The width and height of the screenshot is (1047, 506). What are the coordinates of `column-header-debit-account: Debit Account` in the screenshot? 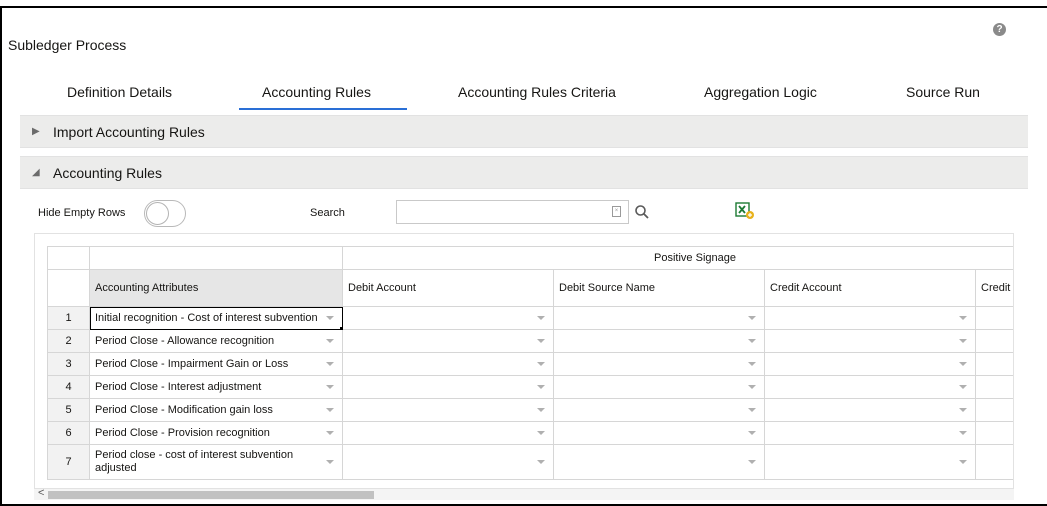 It's located at (448, 288).